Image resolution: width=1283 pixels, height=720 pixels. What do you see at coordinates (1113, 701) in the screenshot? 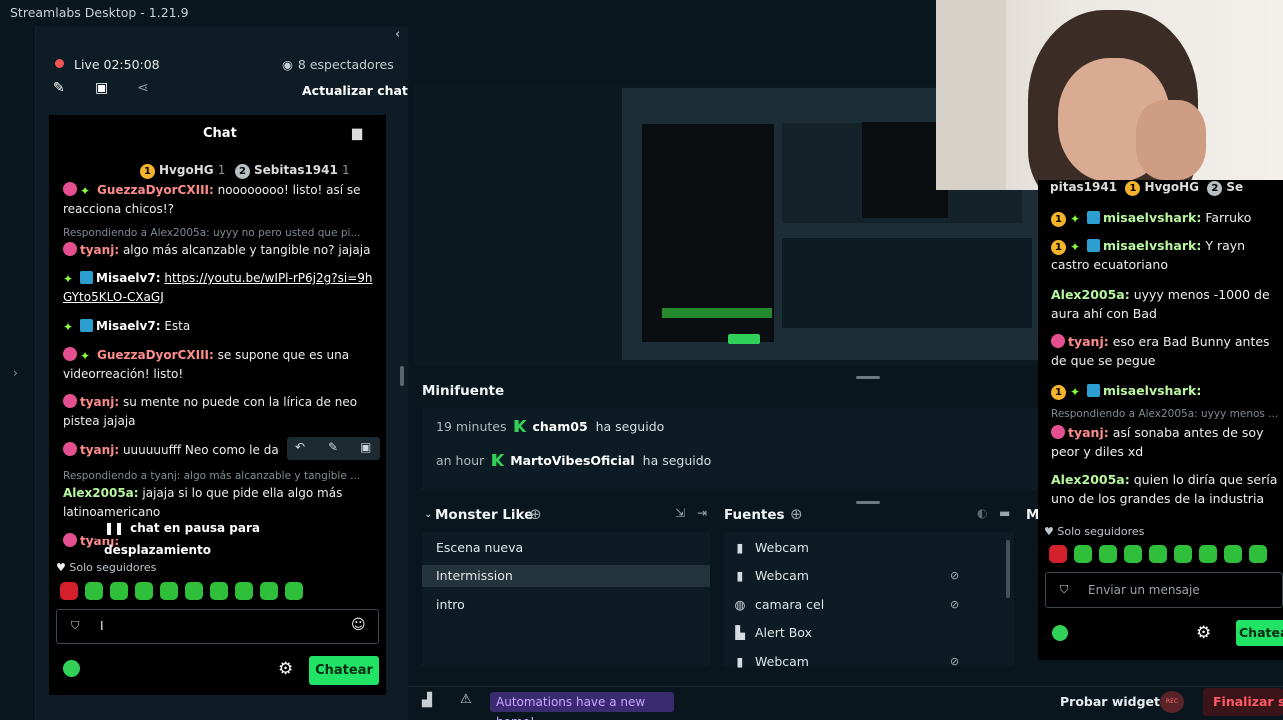
I see `try-widgets-button: Probar widgets` at bounding box center [1113, 701].